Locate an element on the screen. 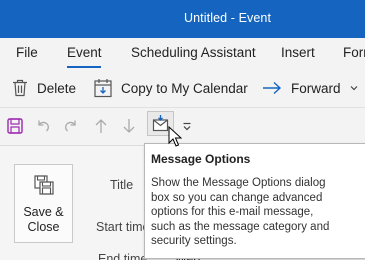 Image resolution: width=365 pixels, height=260 pixels. forward-arrow-icon is located at coordinates (272, 88).